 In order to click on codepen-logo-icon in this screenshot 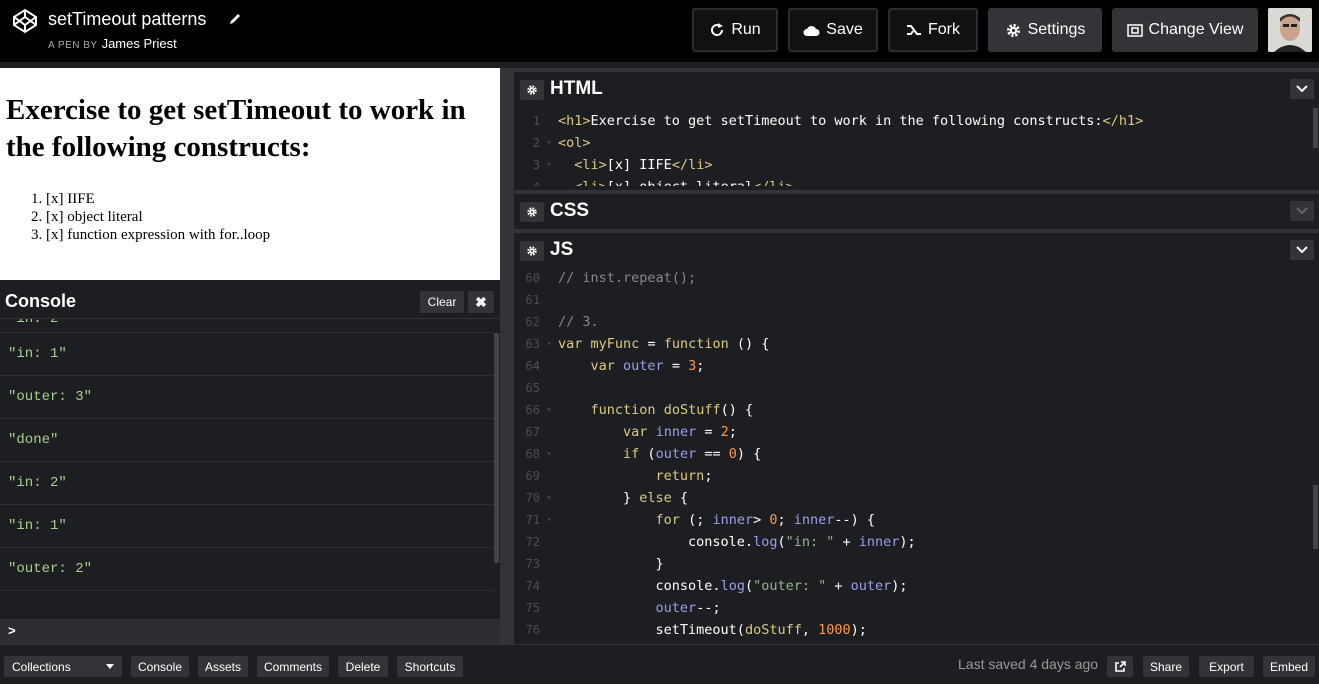, I will do `click(25, 21)`.